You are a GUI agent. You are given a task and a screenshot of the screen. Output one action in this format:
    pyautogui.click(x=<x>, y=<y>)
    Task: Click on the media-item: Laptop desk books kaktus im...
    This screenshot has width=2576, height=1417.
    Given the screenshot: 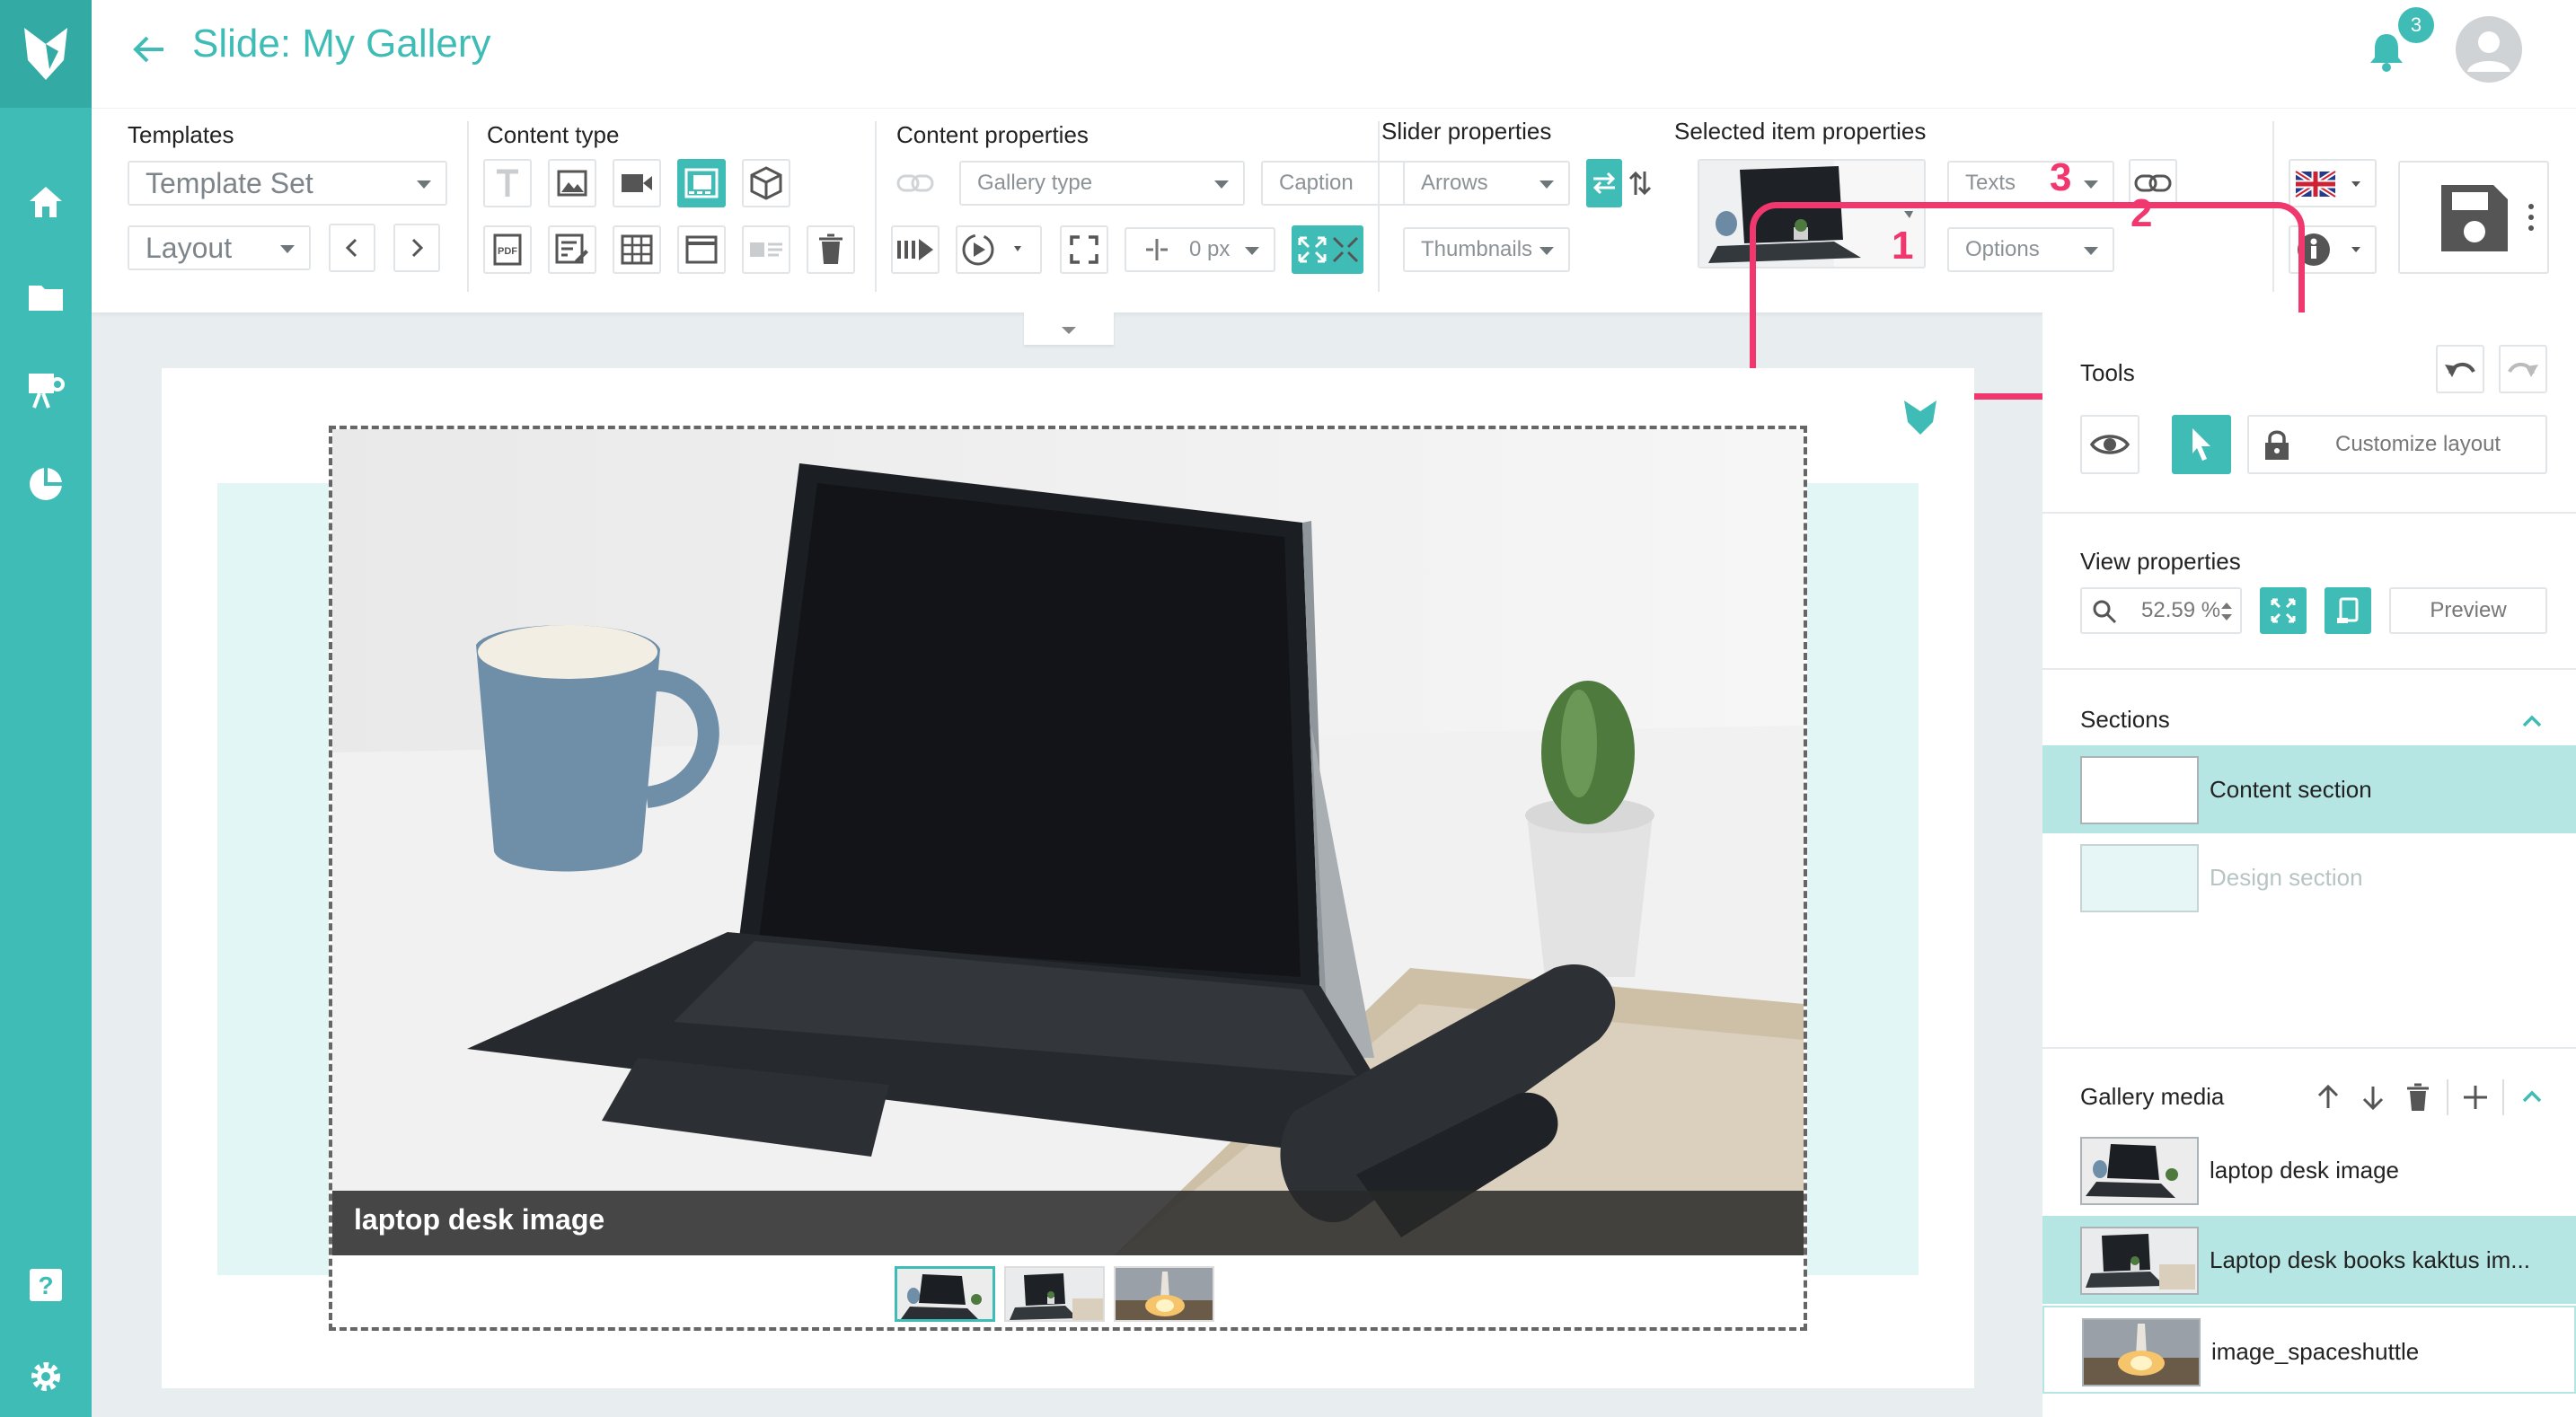 What is the action you would take?
    pyautogui.click(x=2309, y=1260)
    